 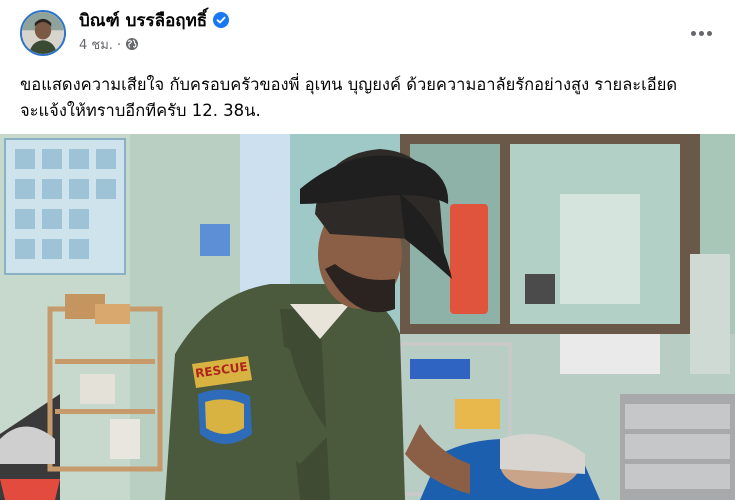 I want to click on avatar-image, so click(x=43, y=33).